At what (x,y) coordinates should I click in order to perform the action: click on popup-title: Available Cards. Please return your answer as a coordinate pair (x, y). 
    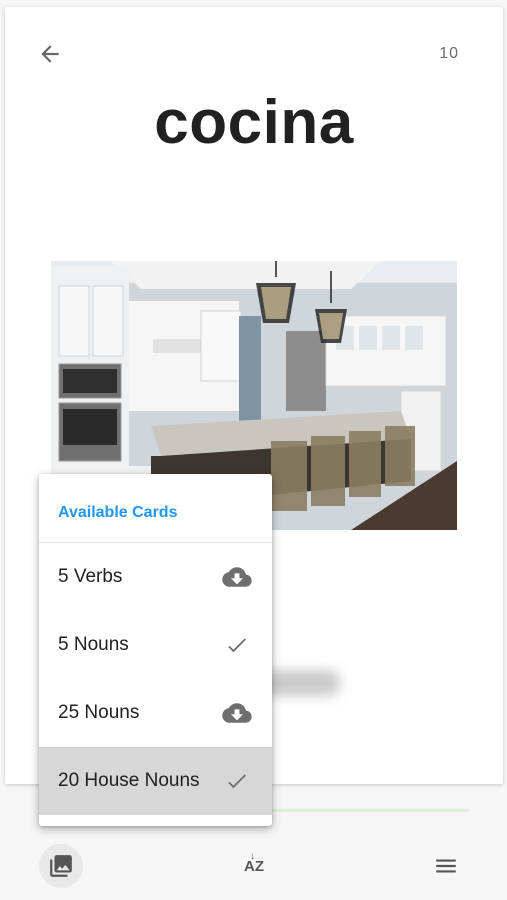
    Looking at the image, I should click on (155, 508).